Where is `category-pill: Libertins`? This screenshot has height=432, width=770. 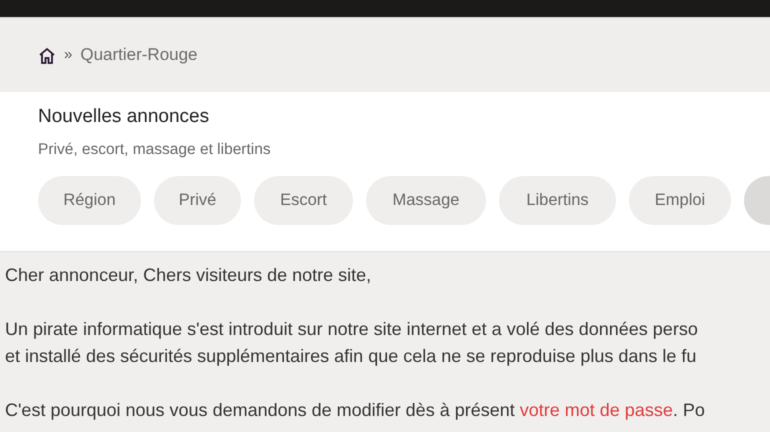
category-pill: Libertins is located at coordinates (557, 200).